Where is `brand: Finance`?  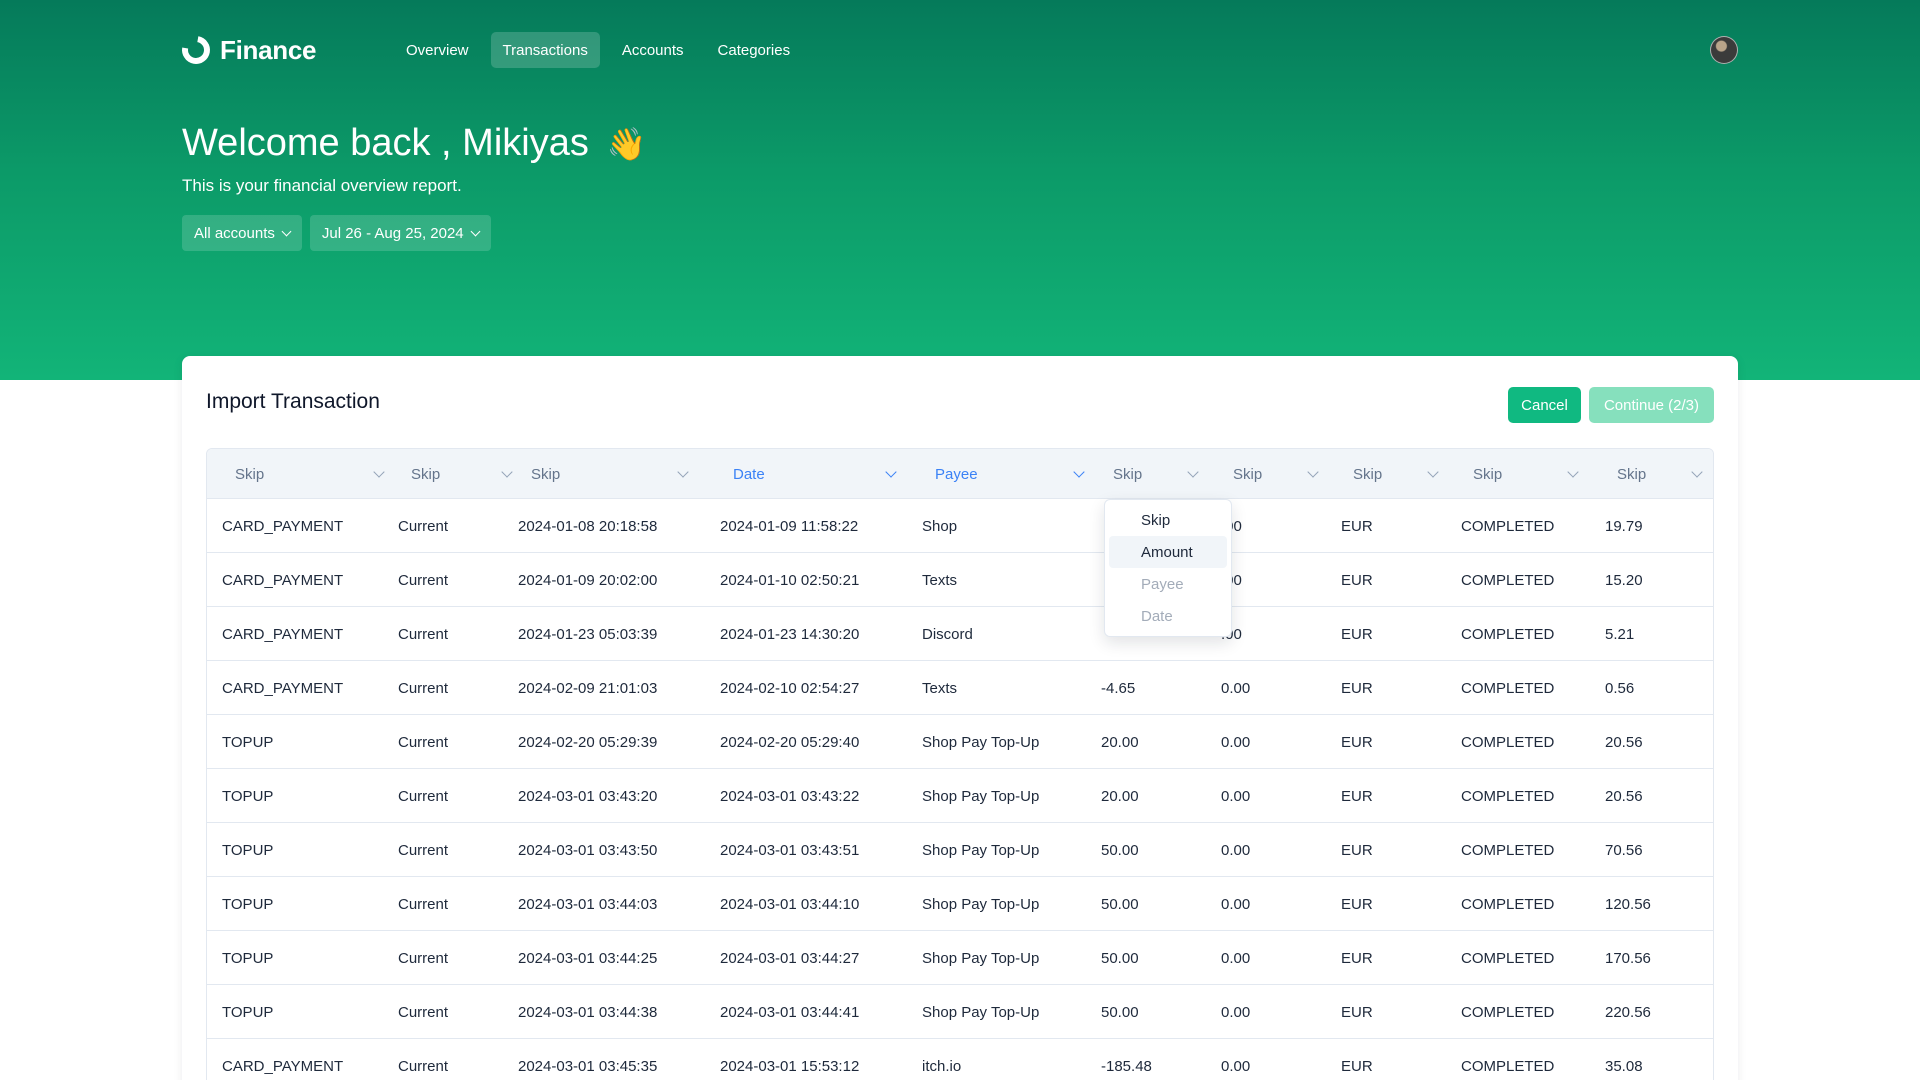
brand: Finance is located at coordinates (246, 50).